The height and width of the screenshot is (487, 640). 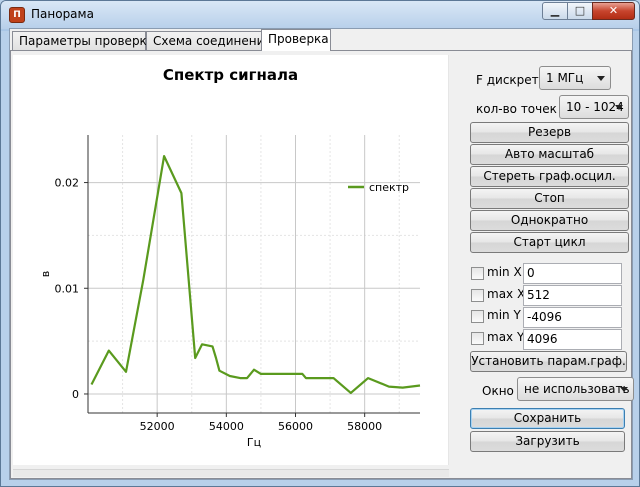 I want to click on start-cycle-button: Старт цикл, so click(x=549, y=242).